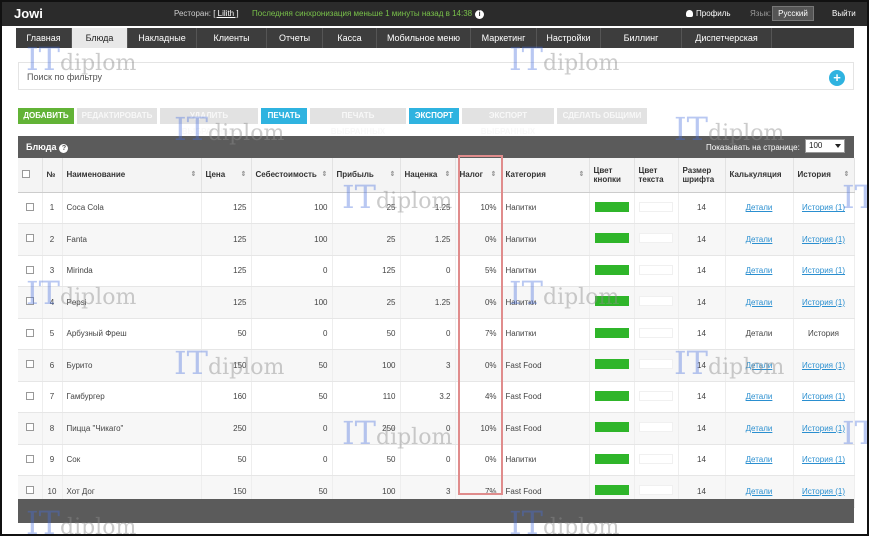 Image resolution: width=869 pixels, height=536 pixels. What do you see at coordinates (358, 122) in the screenshot?
I see `action-button-5: ПЕЧАТЬ ВЫБРАННЫХ` at bounding box center [358, 122].